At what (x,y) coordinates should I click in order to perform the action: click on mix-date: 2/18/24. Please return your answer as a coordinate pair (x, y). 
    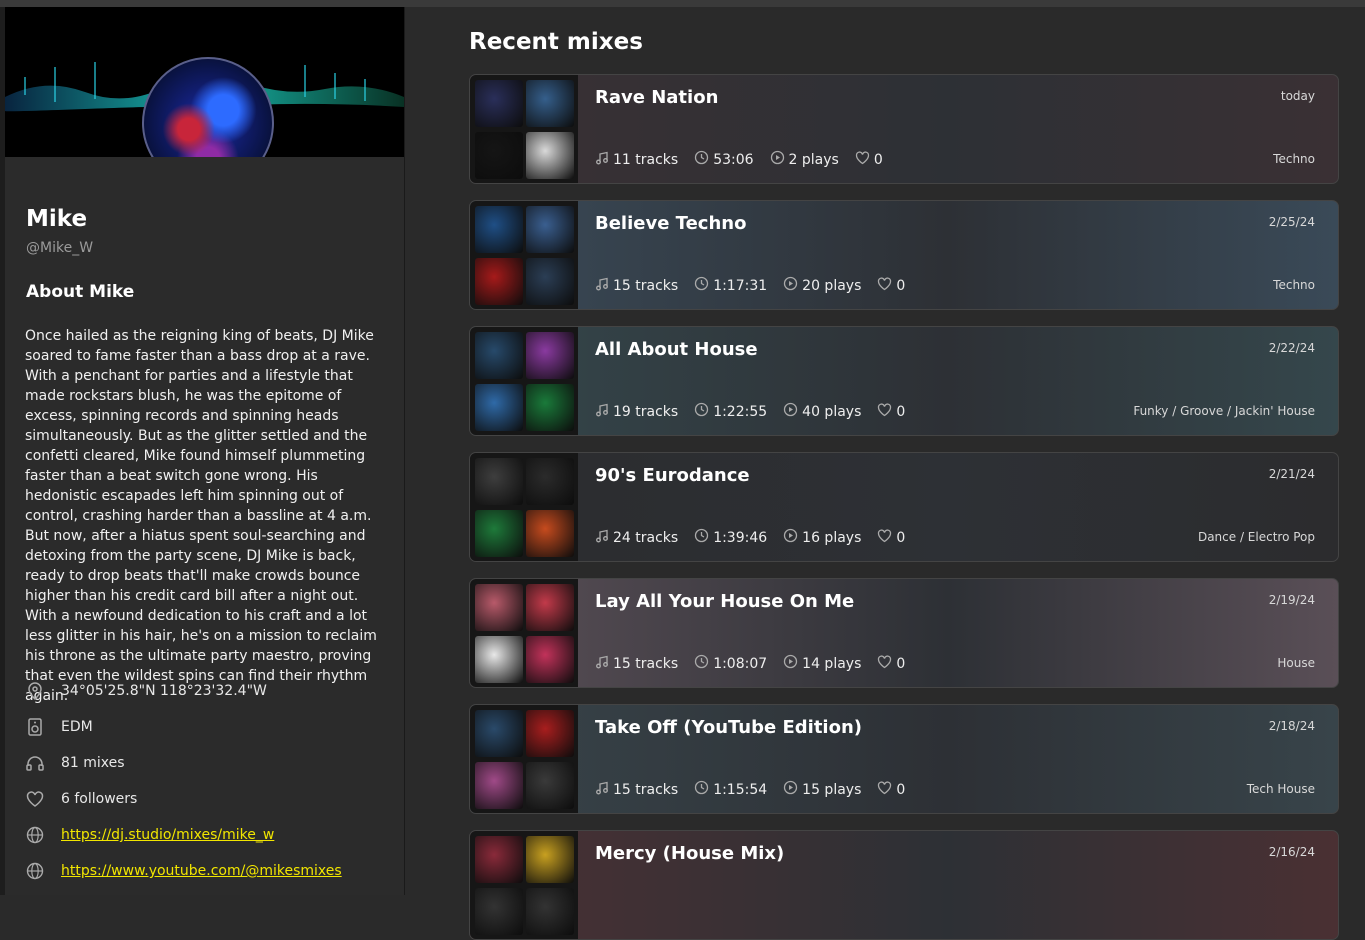
    Looking at the image, I should click on (1291, 726).